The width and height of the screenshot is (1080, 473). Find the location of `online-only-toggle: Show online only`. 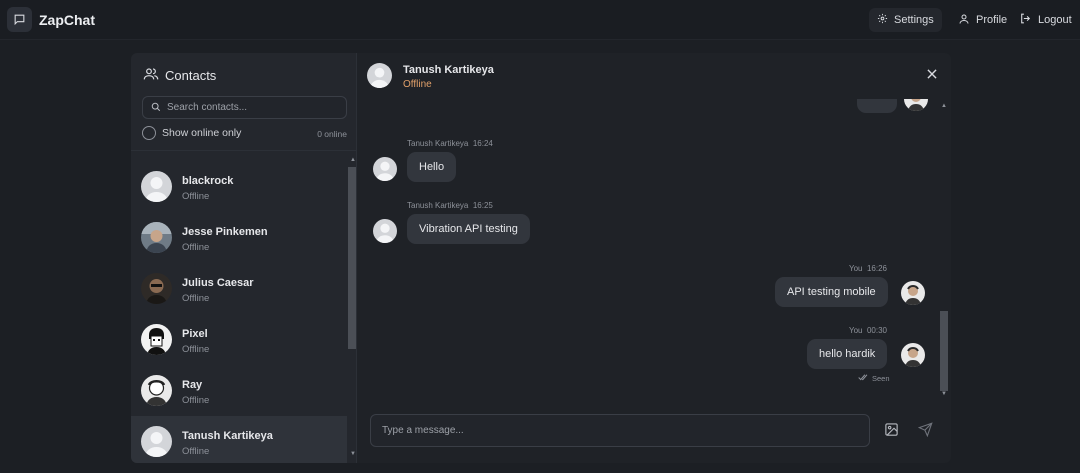

online-only-toggle: Show online only is located at coordinates (191, 133).